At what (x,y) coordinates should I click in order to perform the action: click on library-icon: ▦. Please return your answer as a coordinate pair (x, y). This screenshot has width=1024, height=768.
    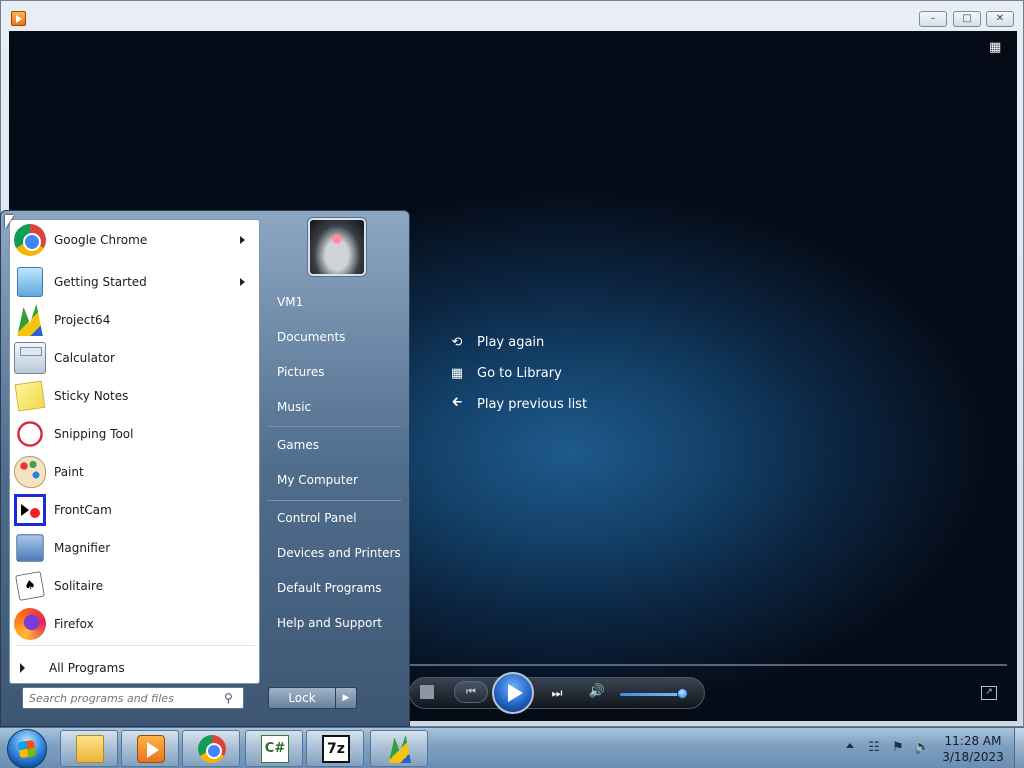
    Looking at the image, I should click on (457, 373).